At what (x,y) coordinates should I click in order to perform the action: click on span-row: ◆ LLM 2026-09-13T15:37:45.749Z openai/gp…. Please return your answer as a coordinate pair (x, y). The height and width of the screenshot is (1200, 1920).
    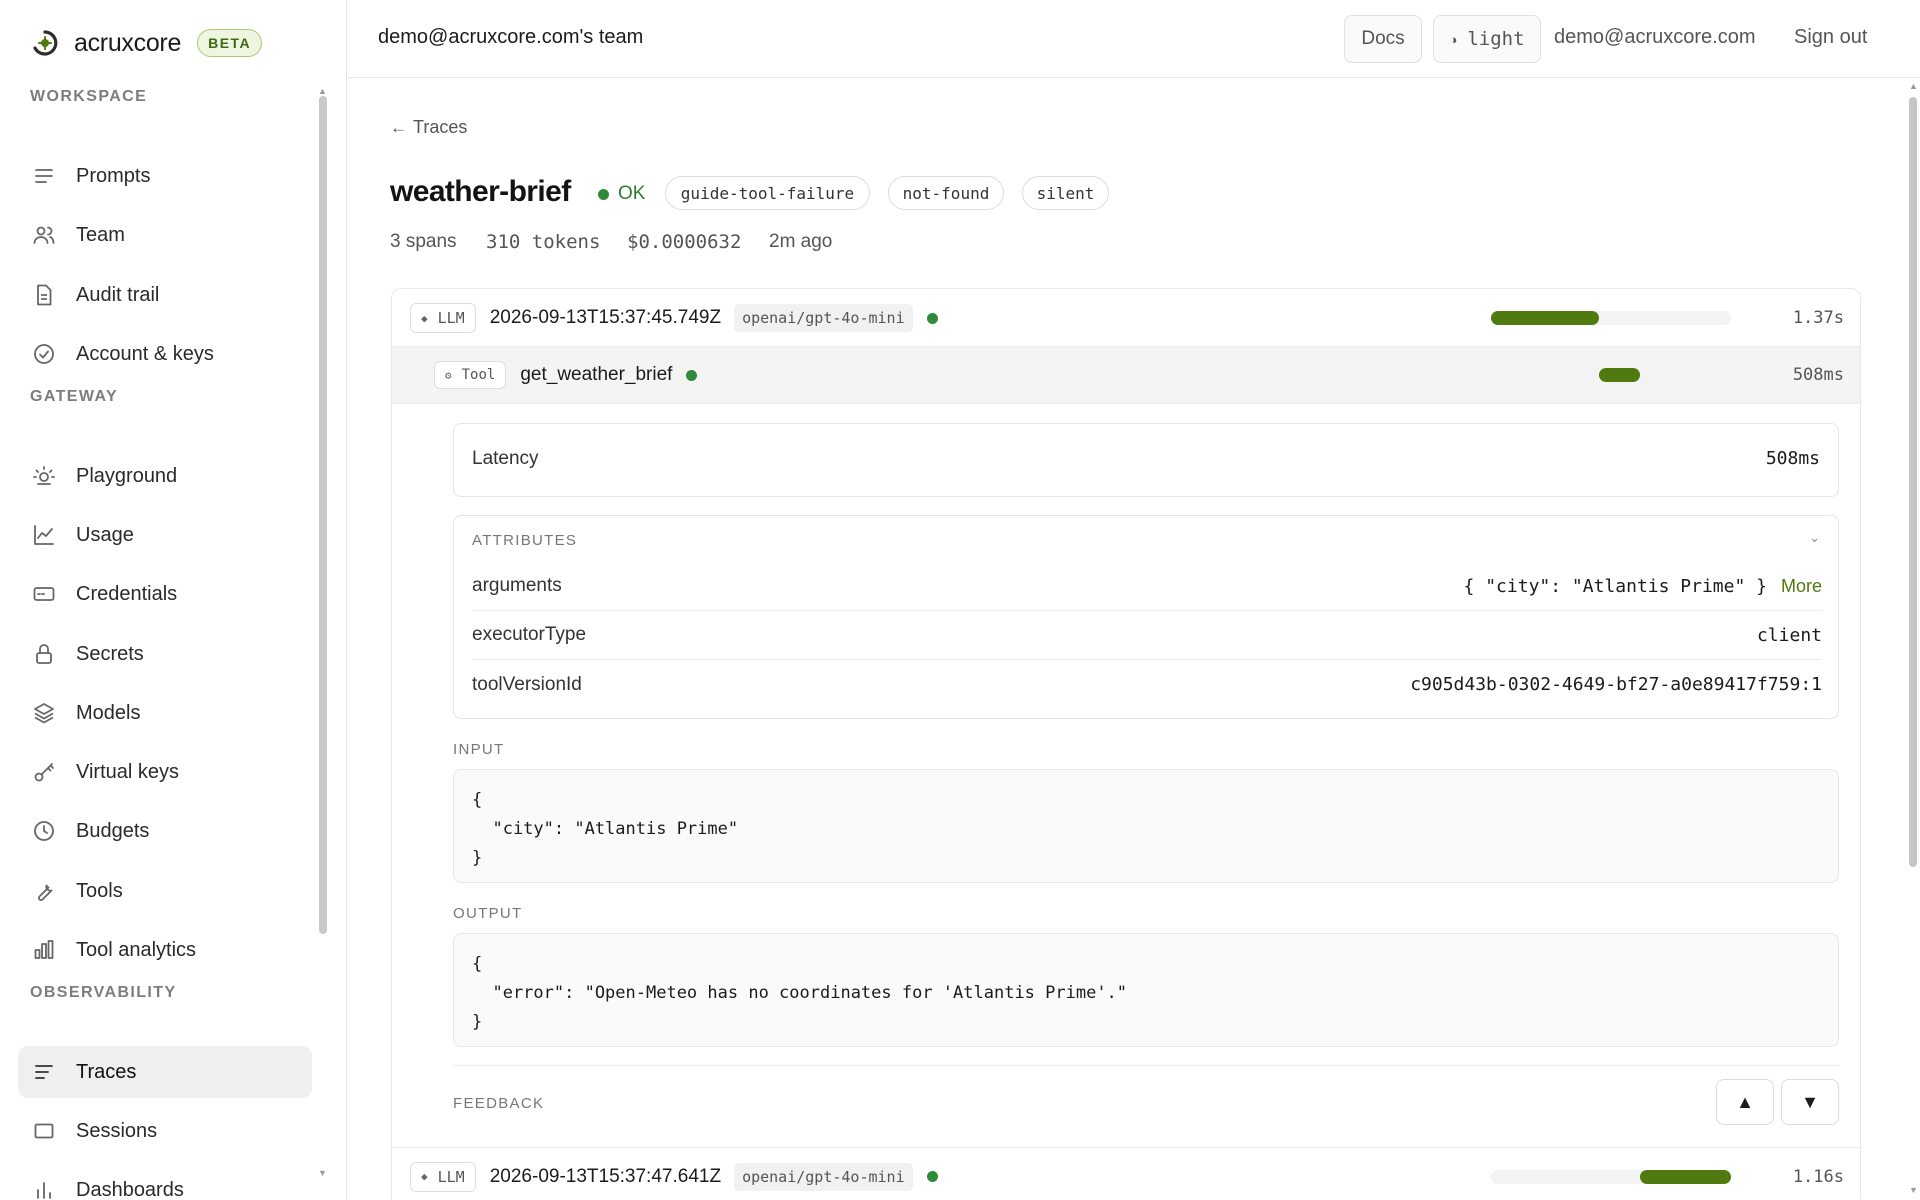
    Looking at the image, I should click on (1126, 318).